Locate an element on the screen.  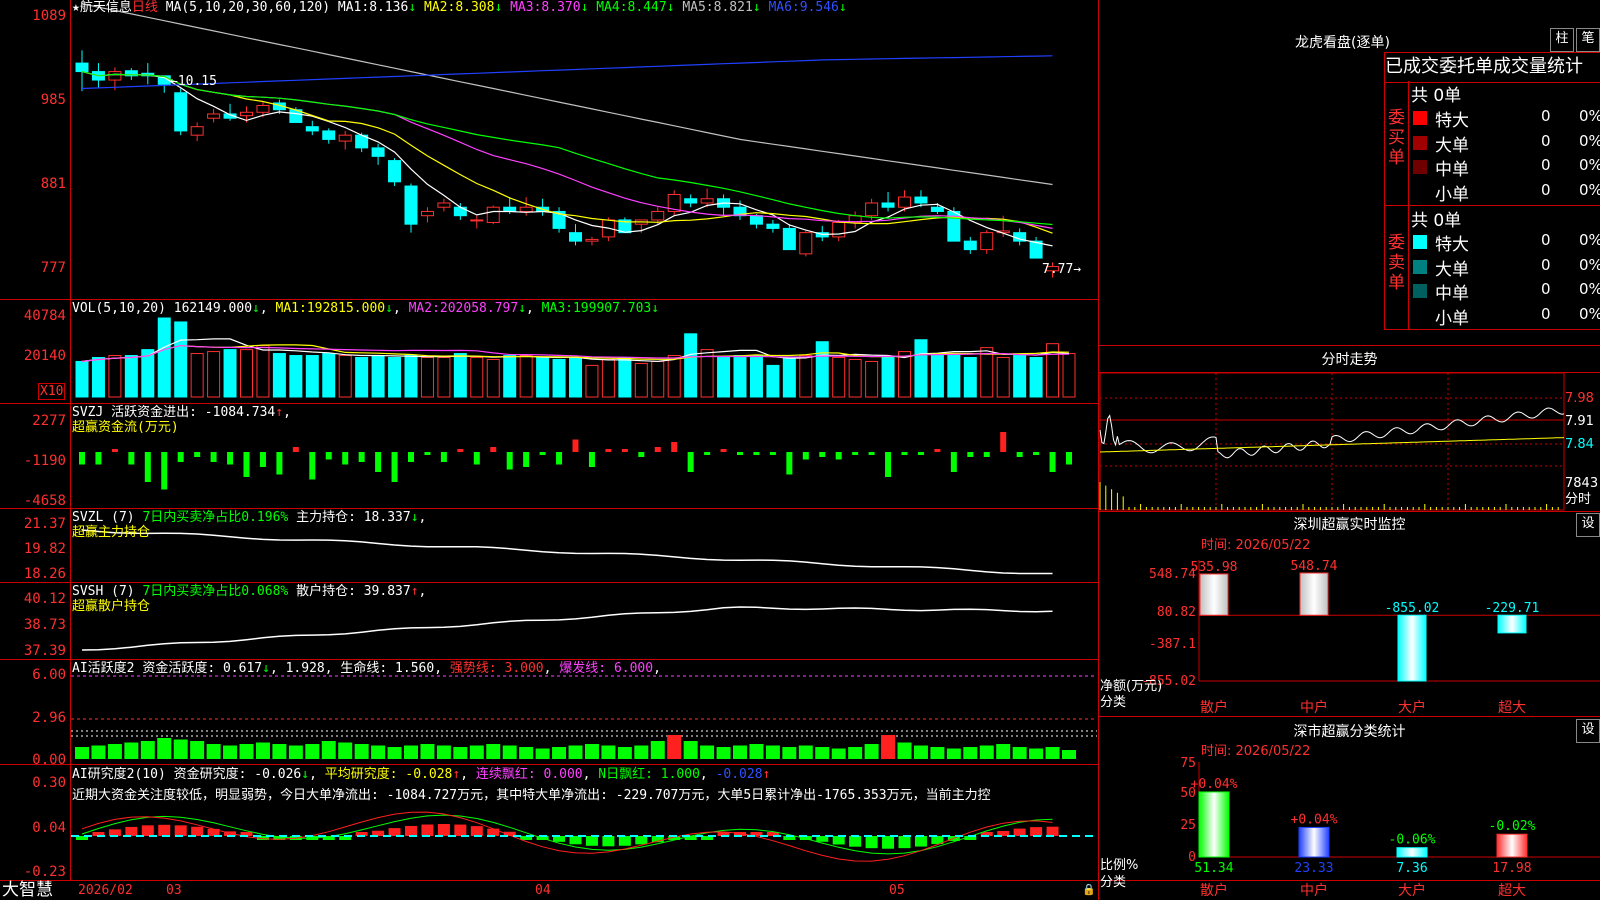
vol-title: VOL(5,10,20) is located at coordinates (119, 308).